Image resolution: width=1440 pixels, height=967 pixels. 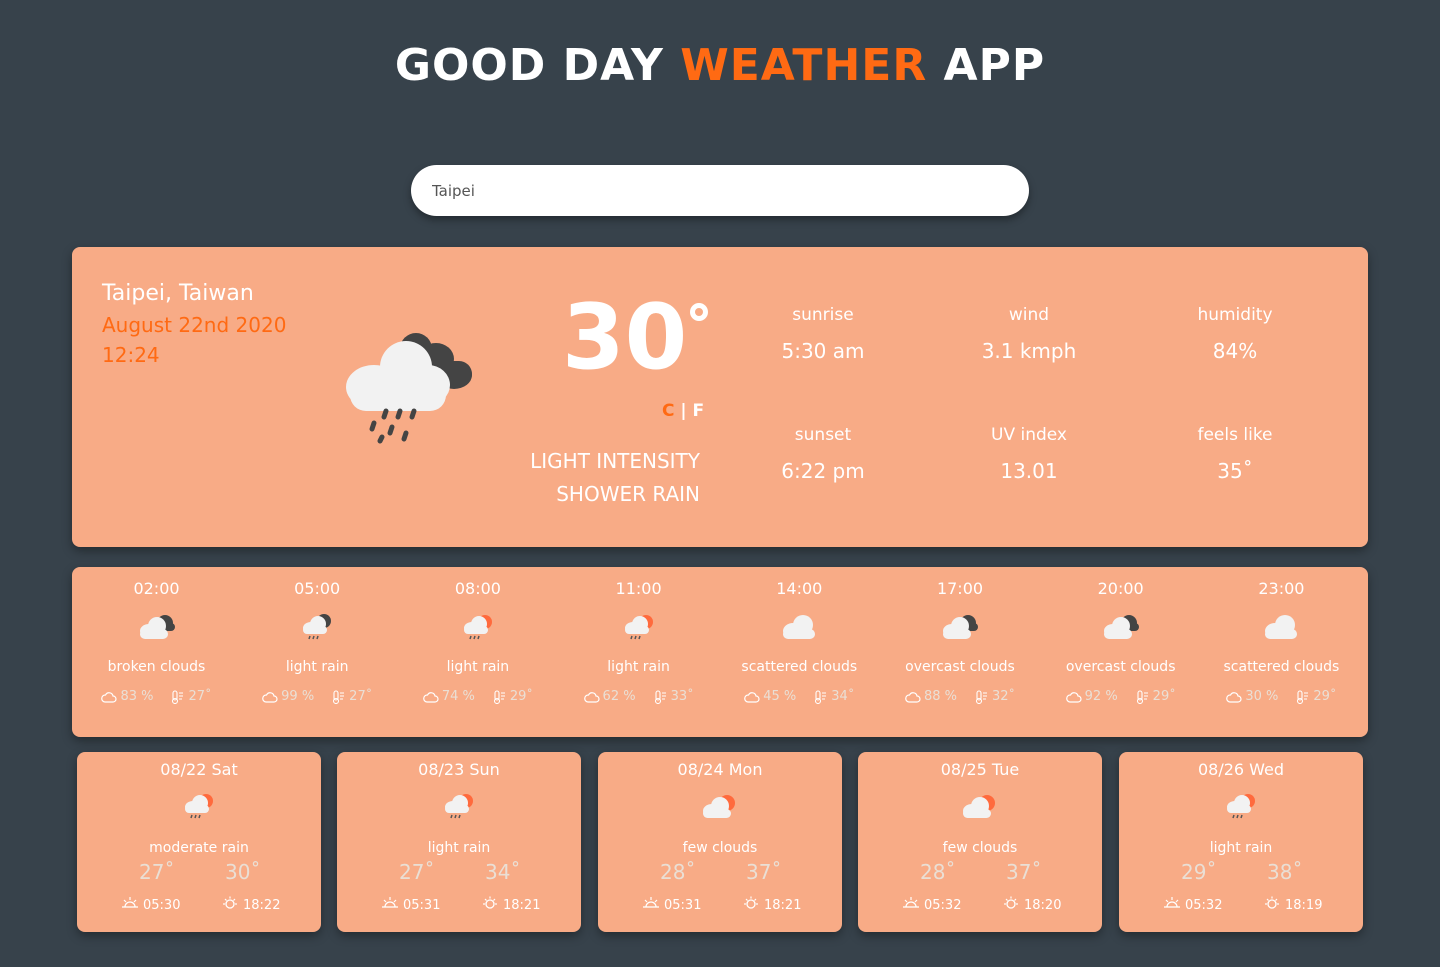 What do you see at coordinates (770, 696) in the screenshot?
I see `cloudiness: 45 %` at bounding box center [770, 696].